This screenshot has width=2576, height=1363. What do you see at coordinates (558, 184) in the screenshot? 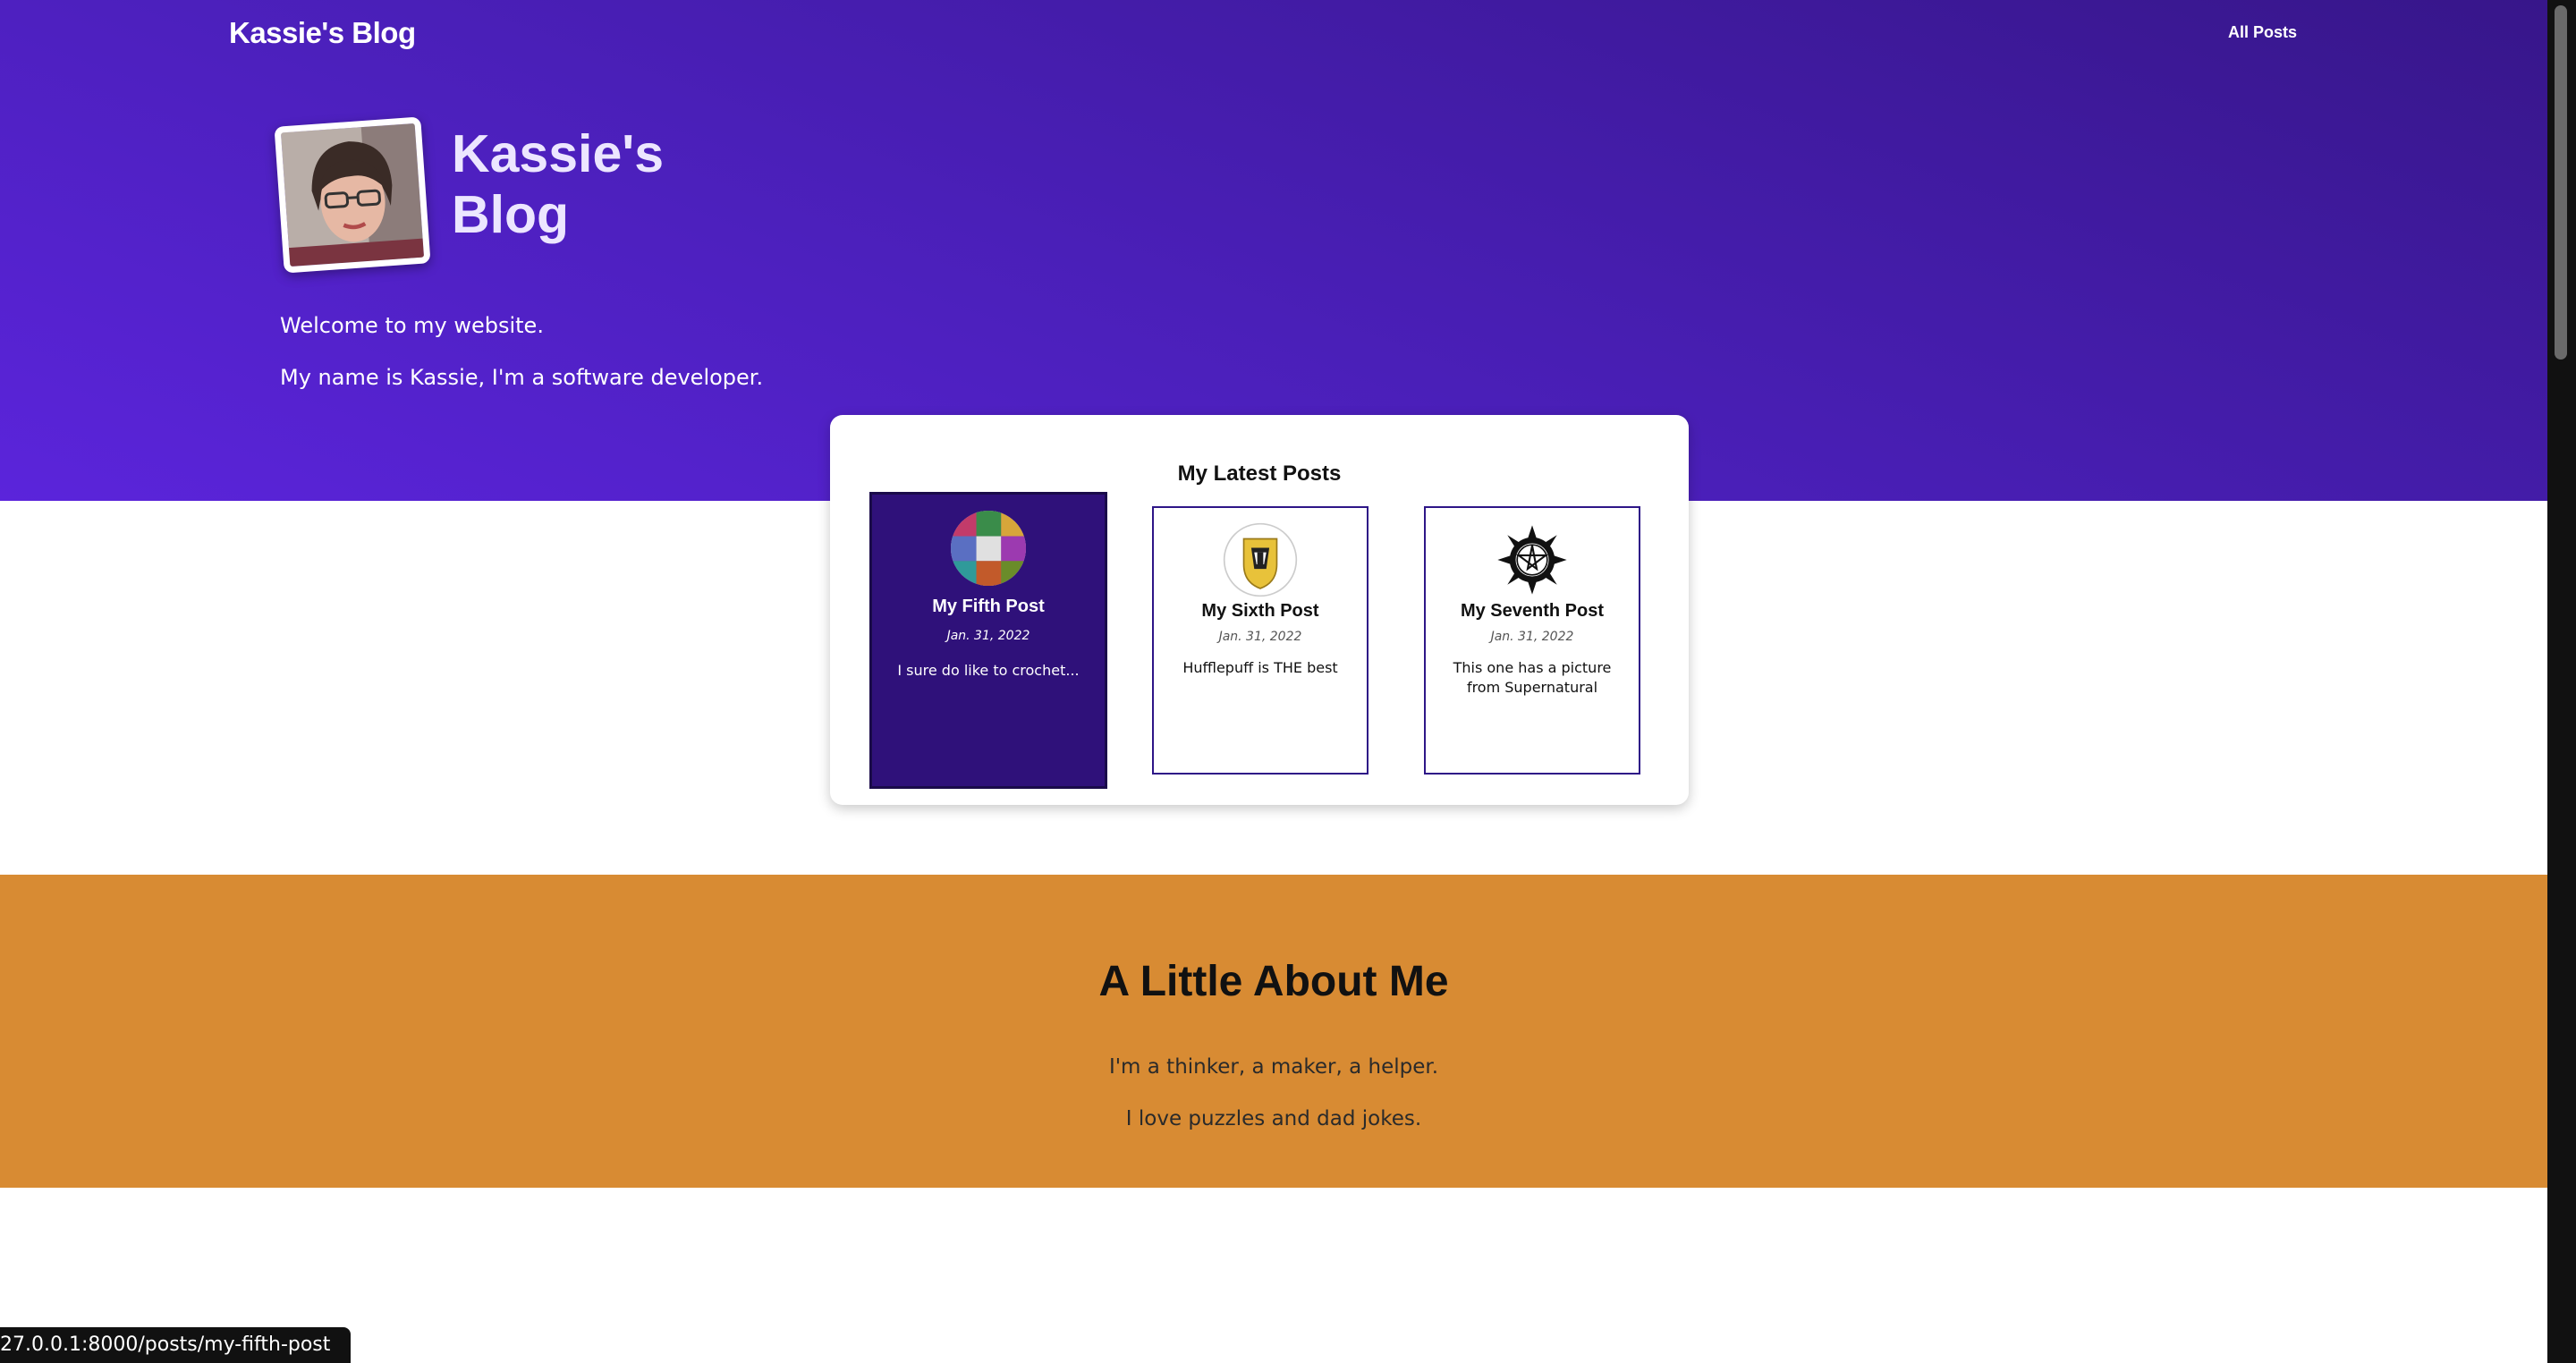
I see `hero-title: Kassie's Blog` at bounding box center [558, 184].